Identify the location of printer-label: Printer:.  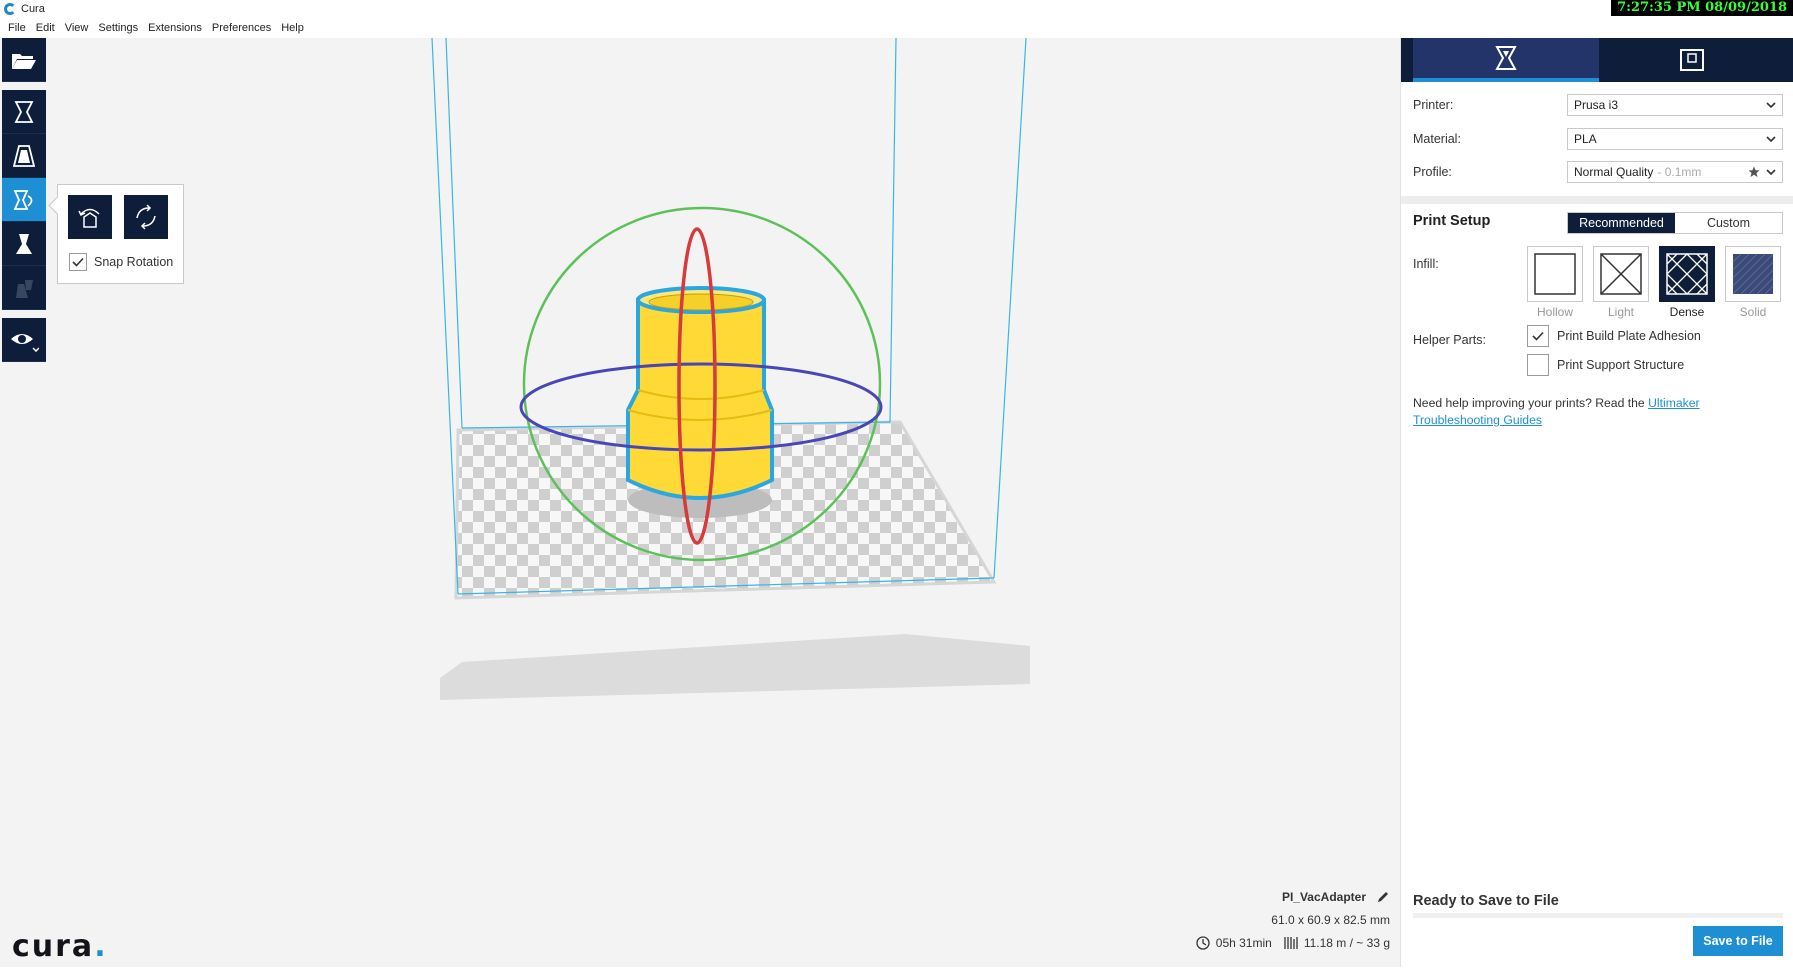
(1433, 105).